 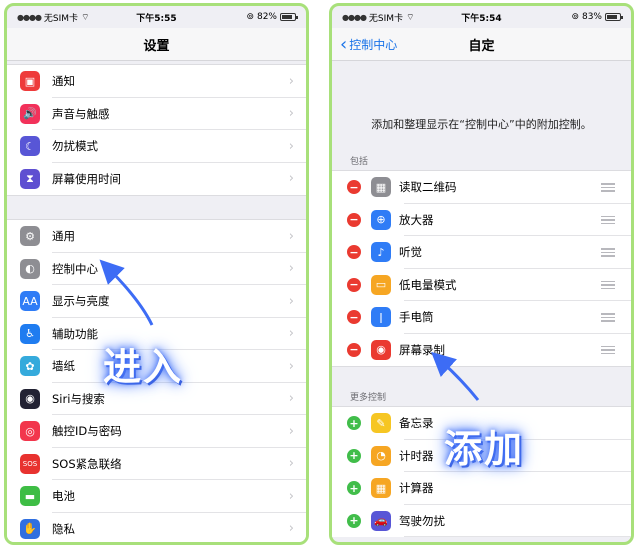 I want to click on status-bar: ●●●● 无SIM卡 ⌔ 下午5:55 ⊚ 82%, so click(x=156, y=17).